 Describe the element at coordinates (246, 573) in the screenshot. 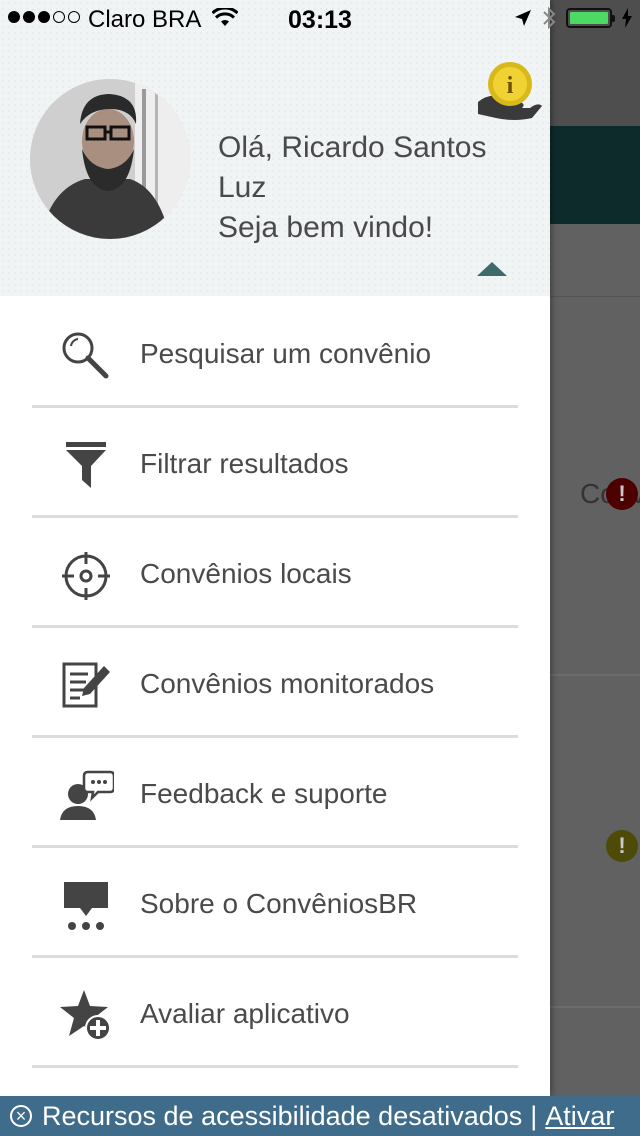

I see `menu-item-label: Convênios locais` at that location.